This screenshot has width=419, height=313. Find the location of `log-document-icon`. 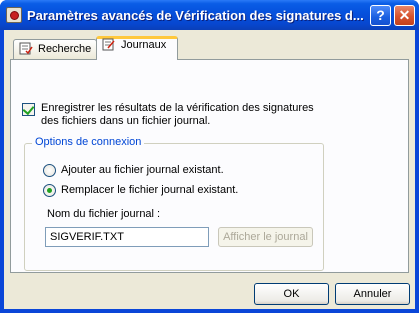

log-document-icon is located at coordinates (108, 44).